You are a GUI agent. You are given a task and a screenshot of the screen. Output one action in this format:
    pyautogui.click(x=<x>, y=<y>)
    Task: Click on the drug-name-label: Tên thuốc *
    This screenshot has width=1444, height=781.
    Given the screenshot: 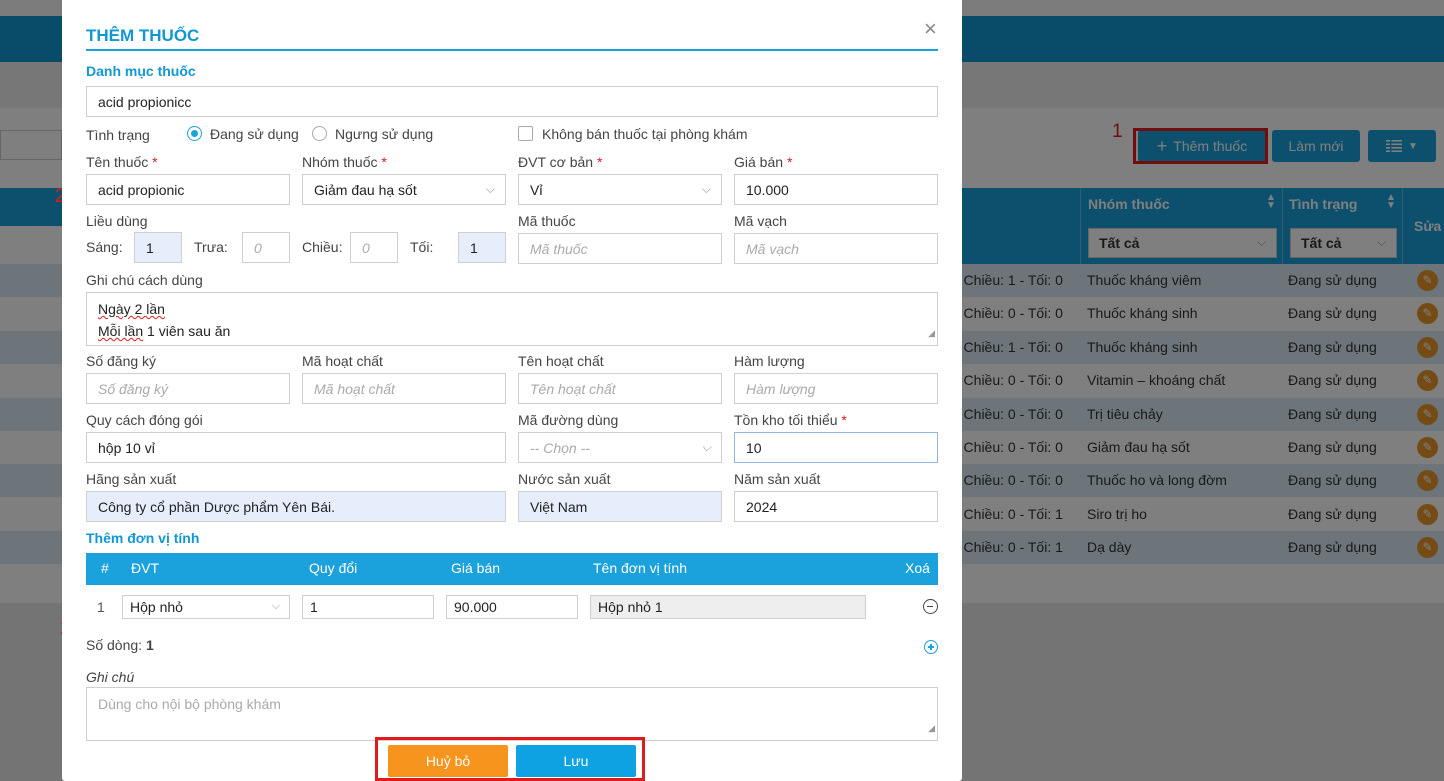 What is the action you would take?
    pyautogui.click(x=122, y=162)
    